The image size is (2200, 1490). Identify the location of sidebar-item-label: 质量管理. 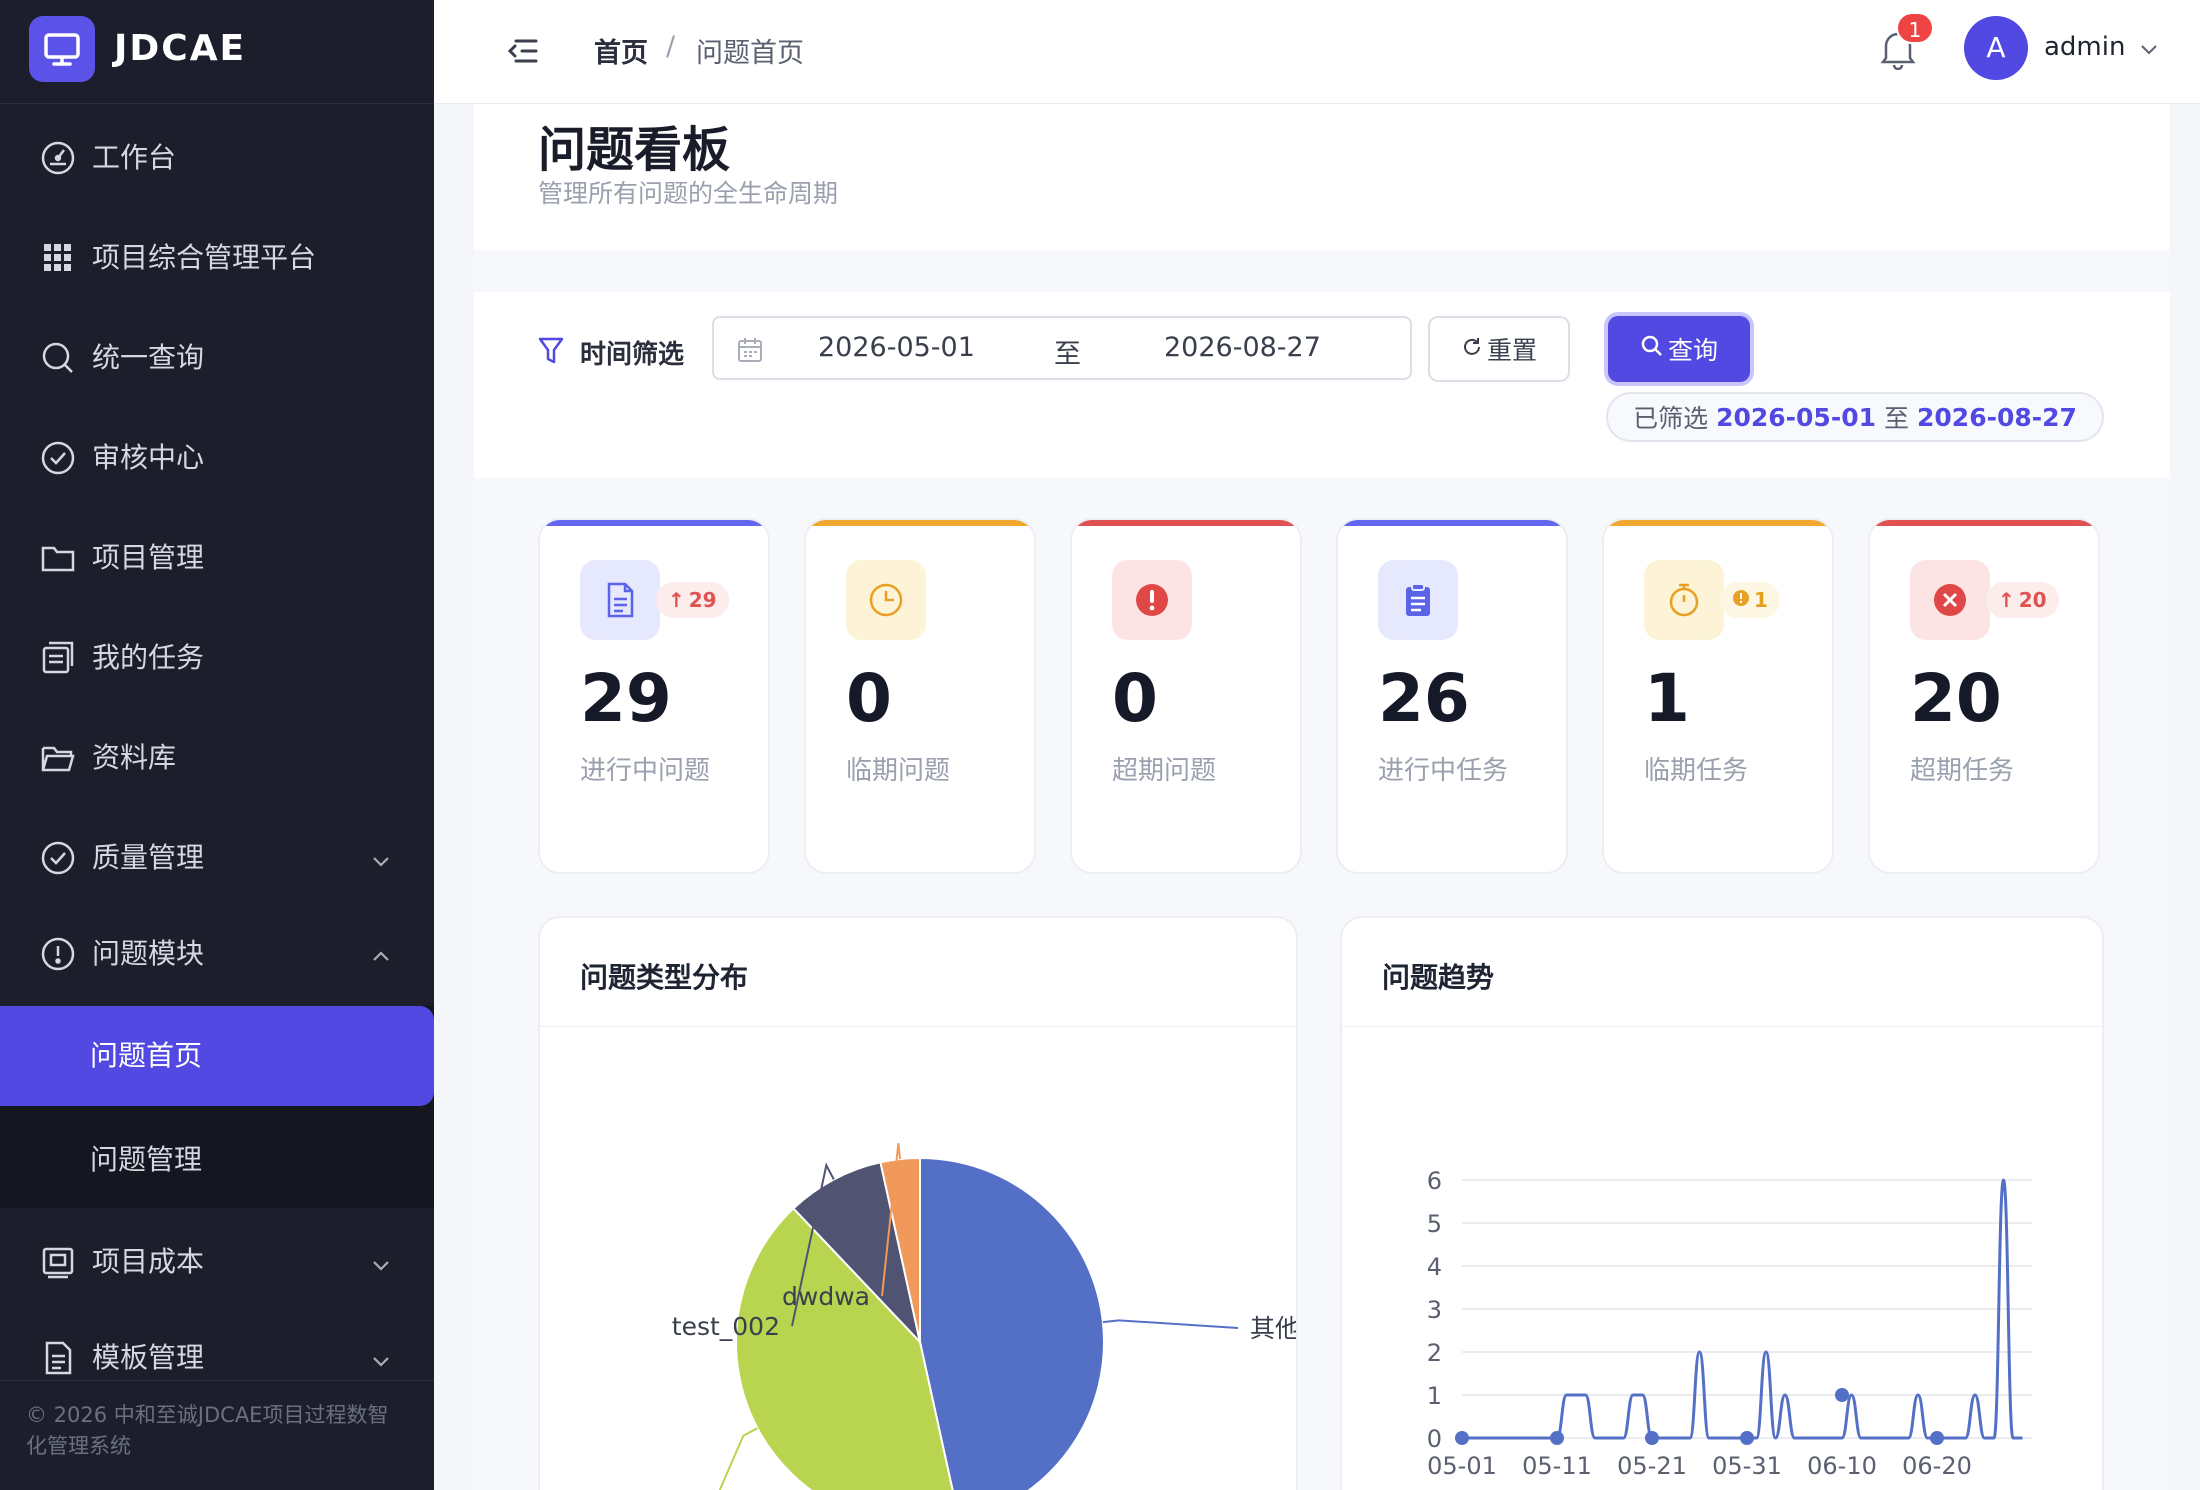
(148, 857).